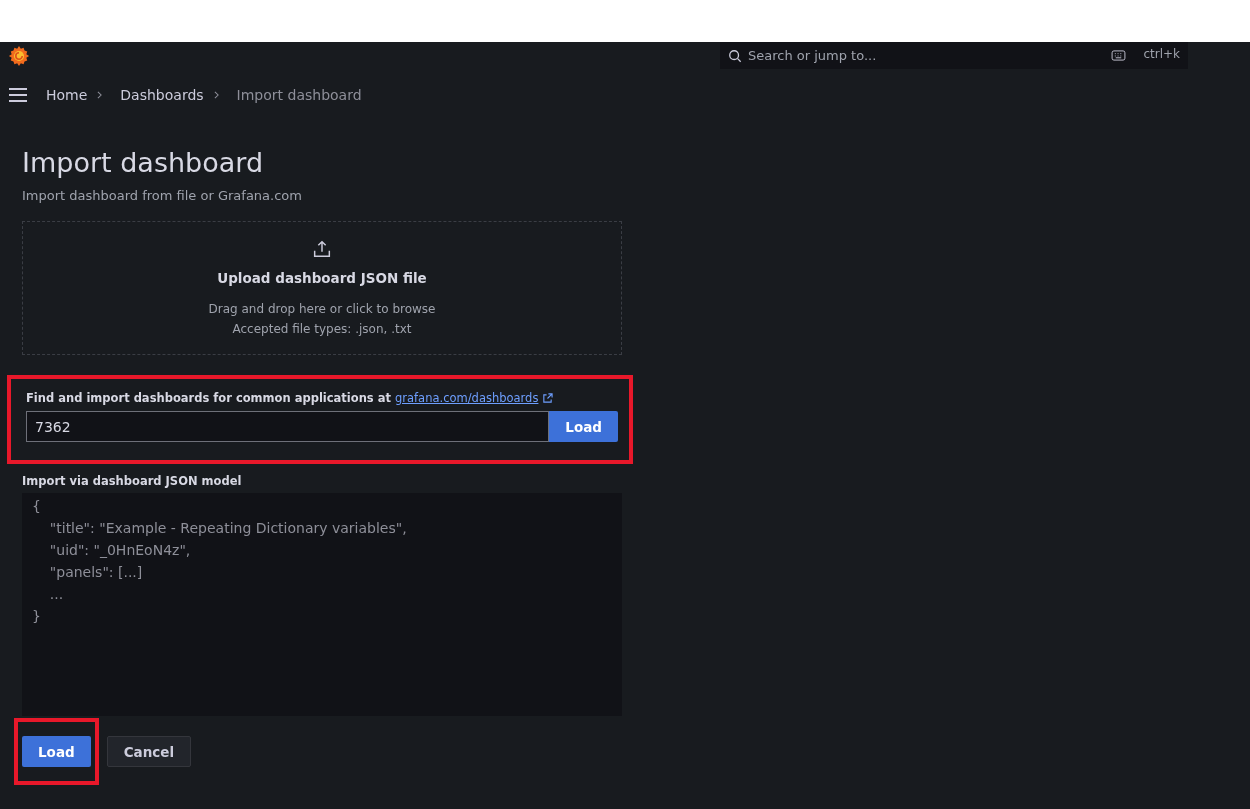  I want to click on upload-title: Upload dashboard JSON file, so click(322, 278).